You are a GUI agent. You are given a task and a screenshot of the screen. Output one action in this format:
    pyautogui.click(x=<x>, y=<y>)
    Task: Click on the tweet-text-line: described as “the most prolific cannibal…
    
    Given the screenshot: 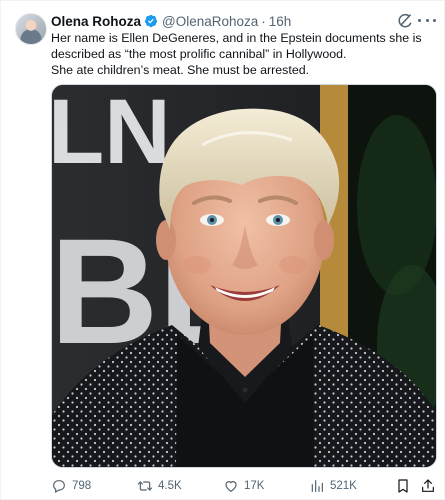 What is the action you would take?
    pyautogui.click(x=199, y=54)
    